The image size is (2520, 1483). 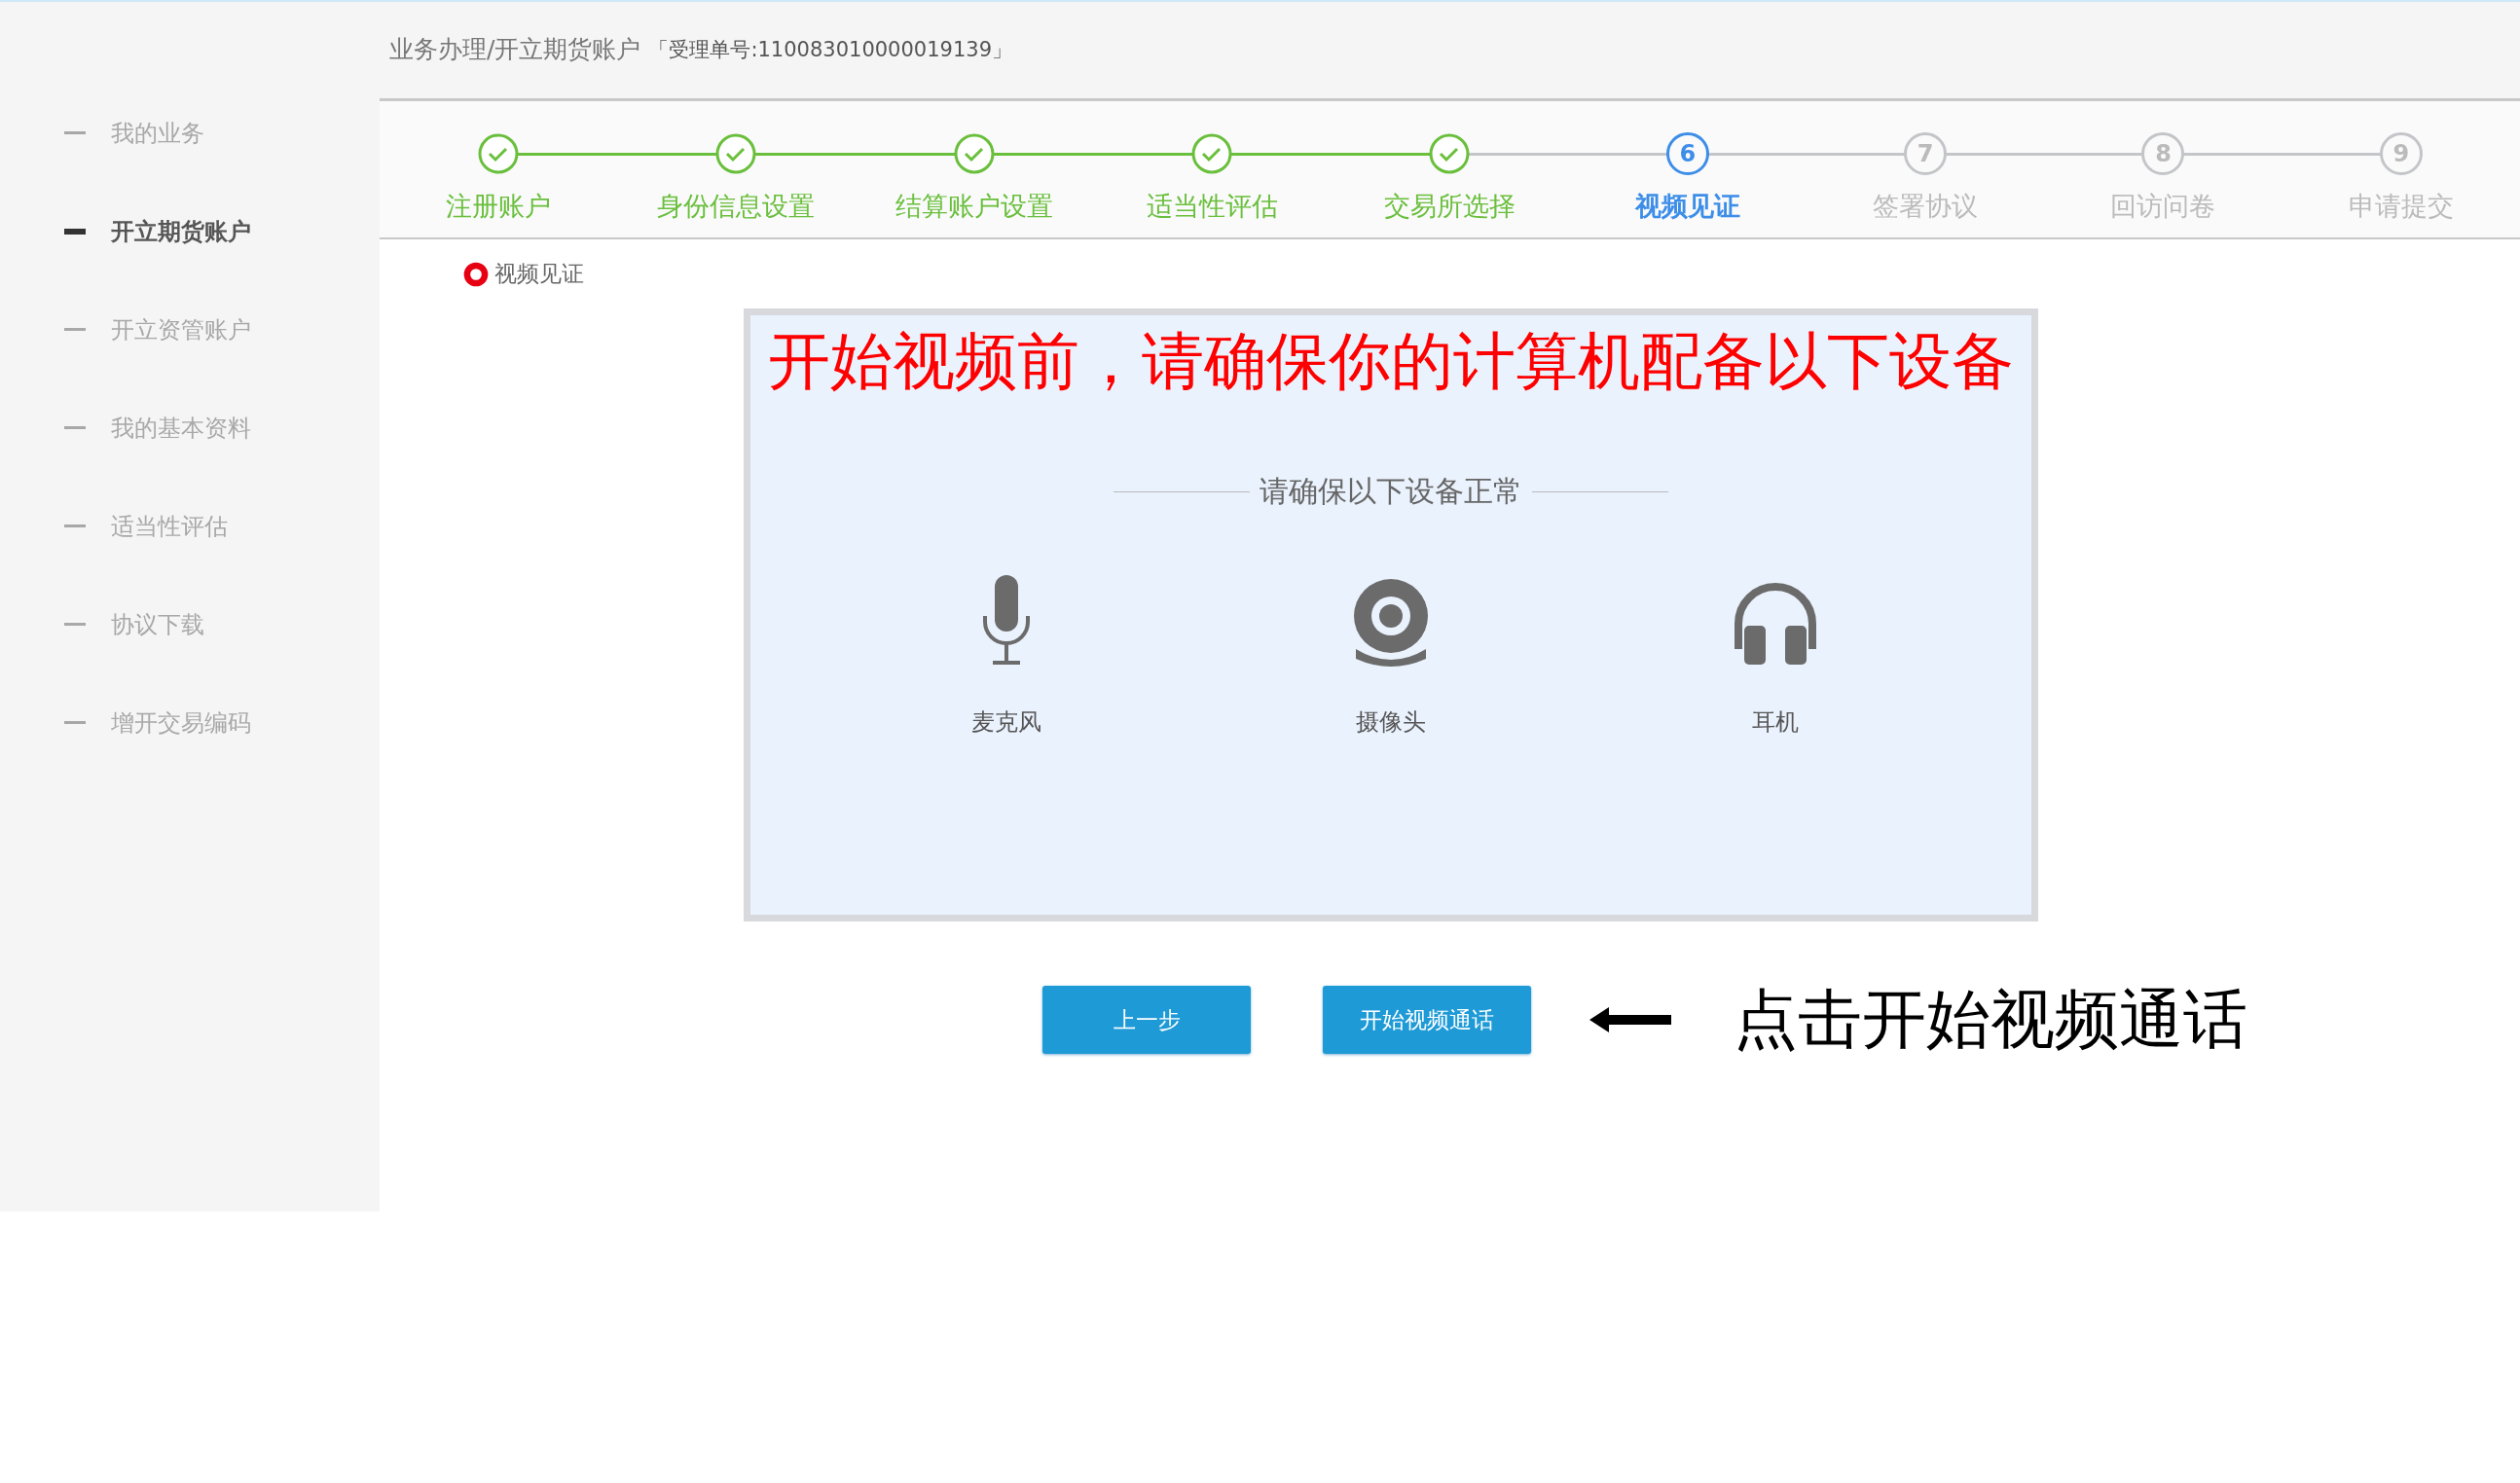 What do you see at coordinates (190, 624) in the screenshot?
I see `sidebar-item: 协议下载` at bounding box center [190, 624].